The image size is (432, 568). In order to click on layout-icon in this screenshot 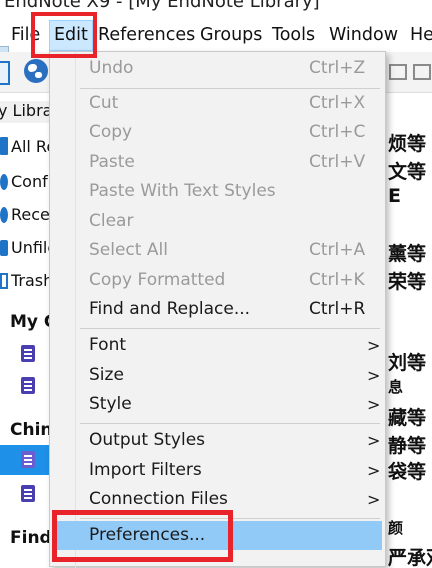, I will do `click(398, 72)`.